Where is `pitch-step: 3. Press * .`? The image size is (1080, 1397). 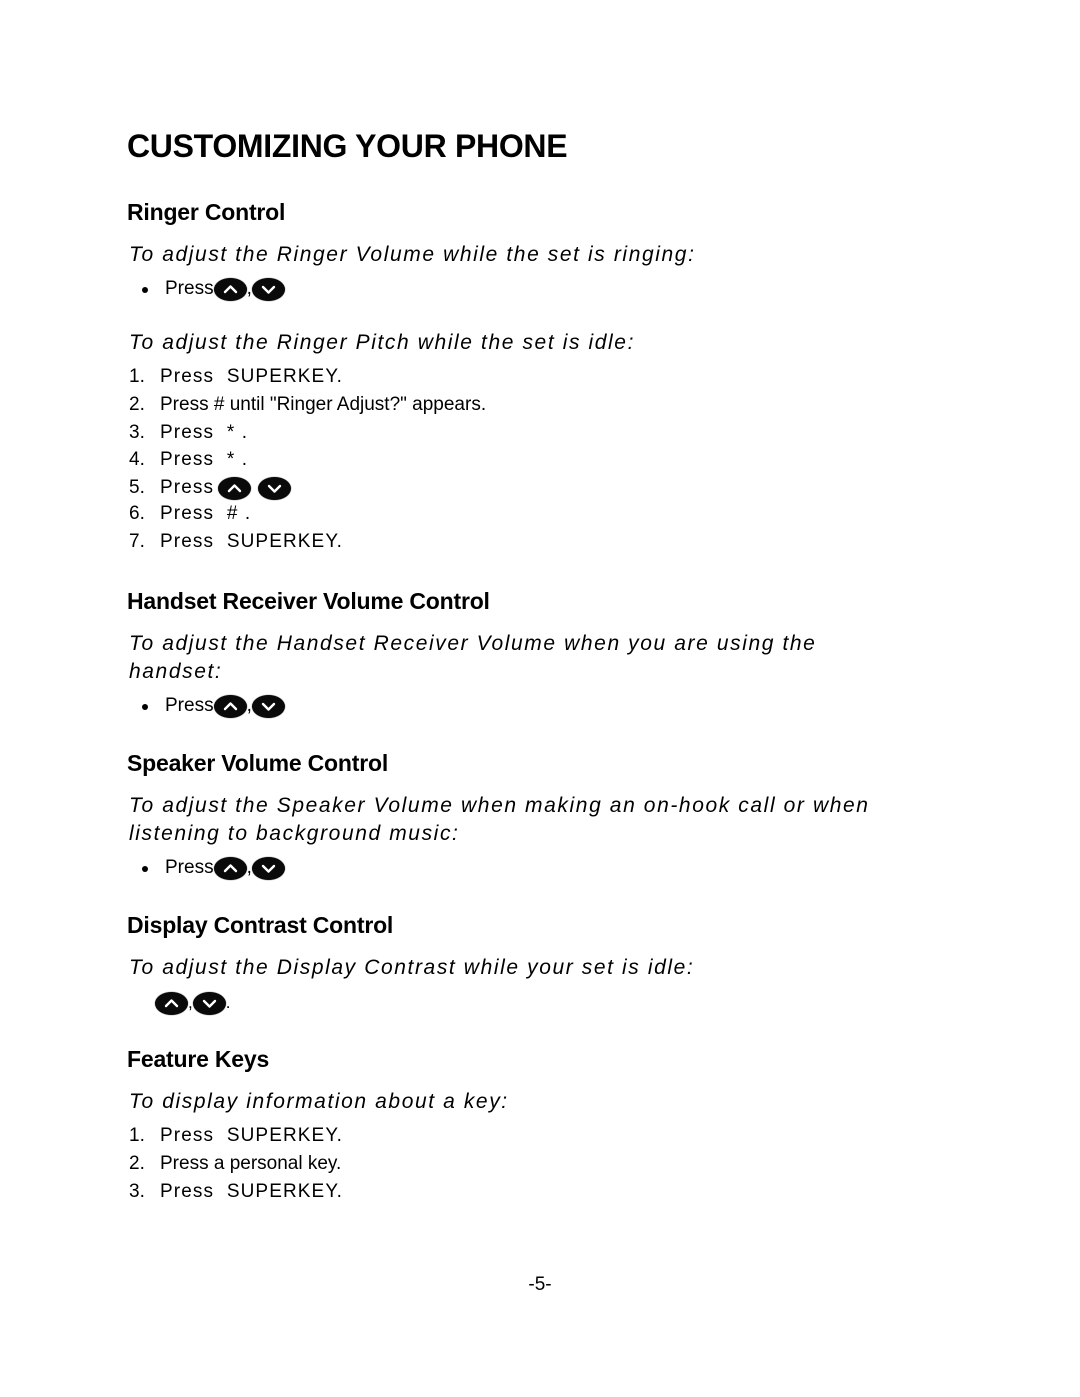 pitch-step: 3. Press * . is located at coordinates (188, 433).